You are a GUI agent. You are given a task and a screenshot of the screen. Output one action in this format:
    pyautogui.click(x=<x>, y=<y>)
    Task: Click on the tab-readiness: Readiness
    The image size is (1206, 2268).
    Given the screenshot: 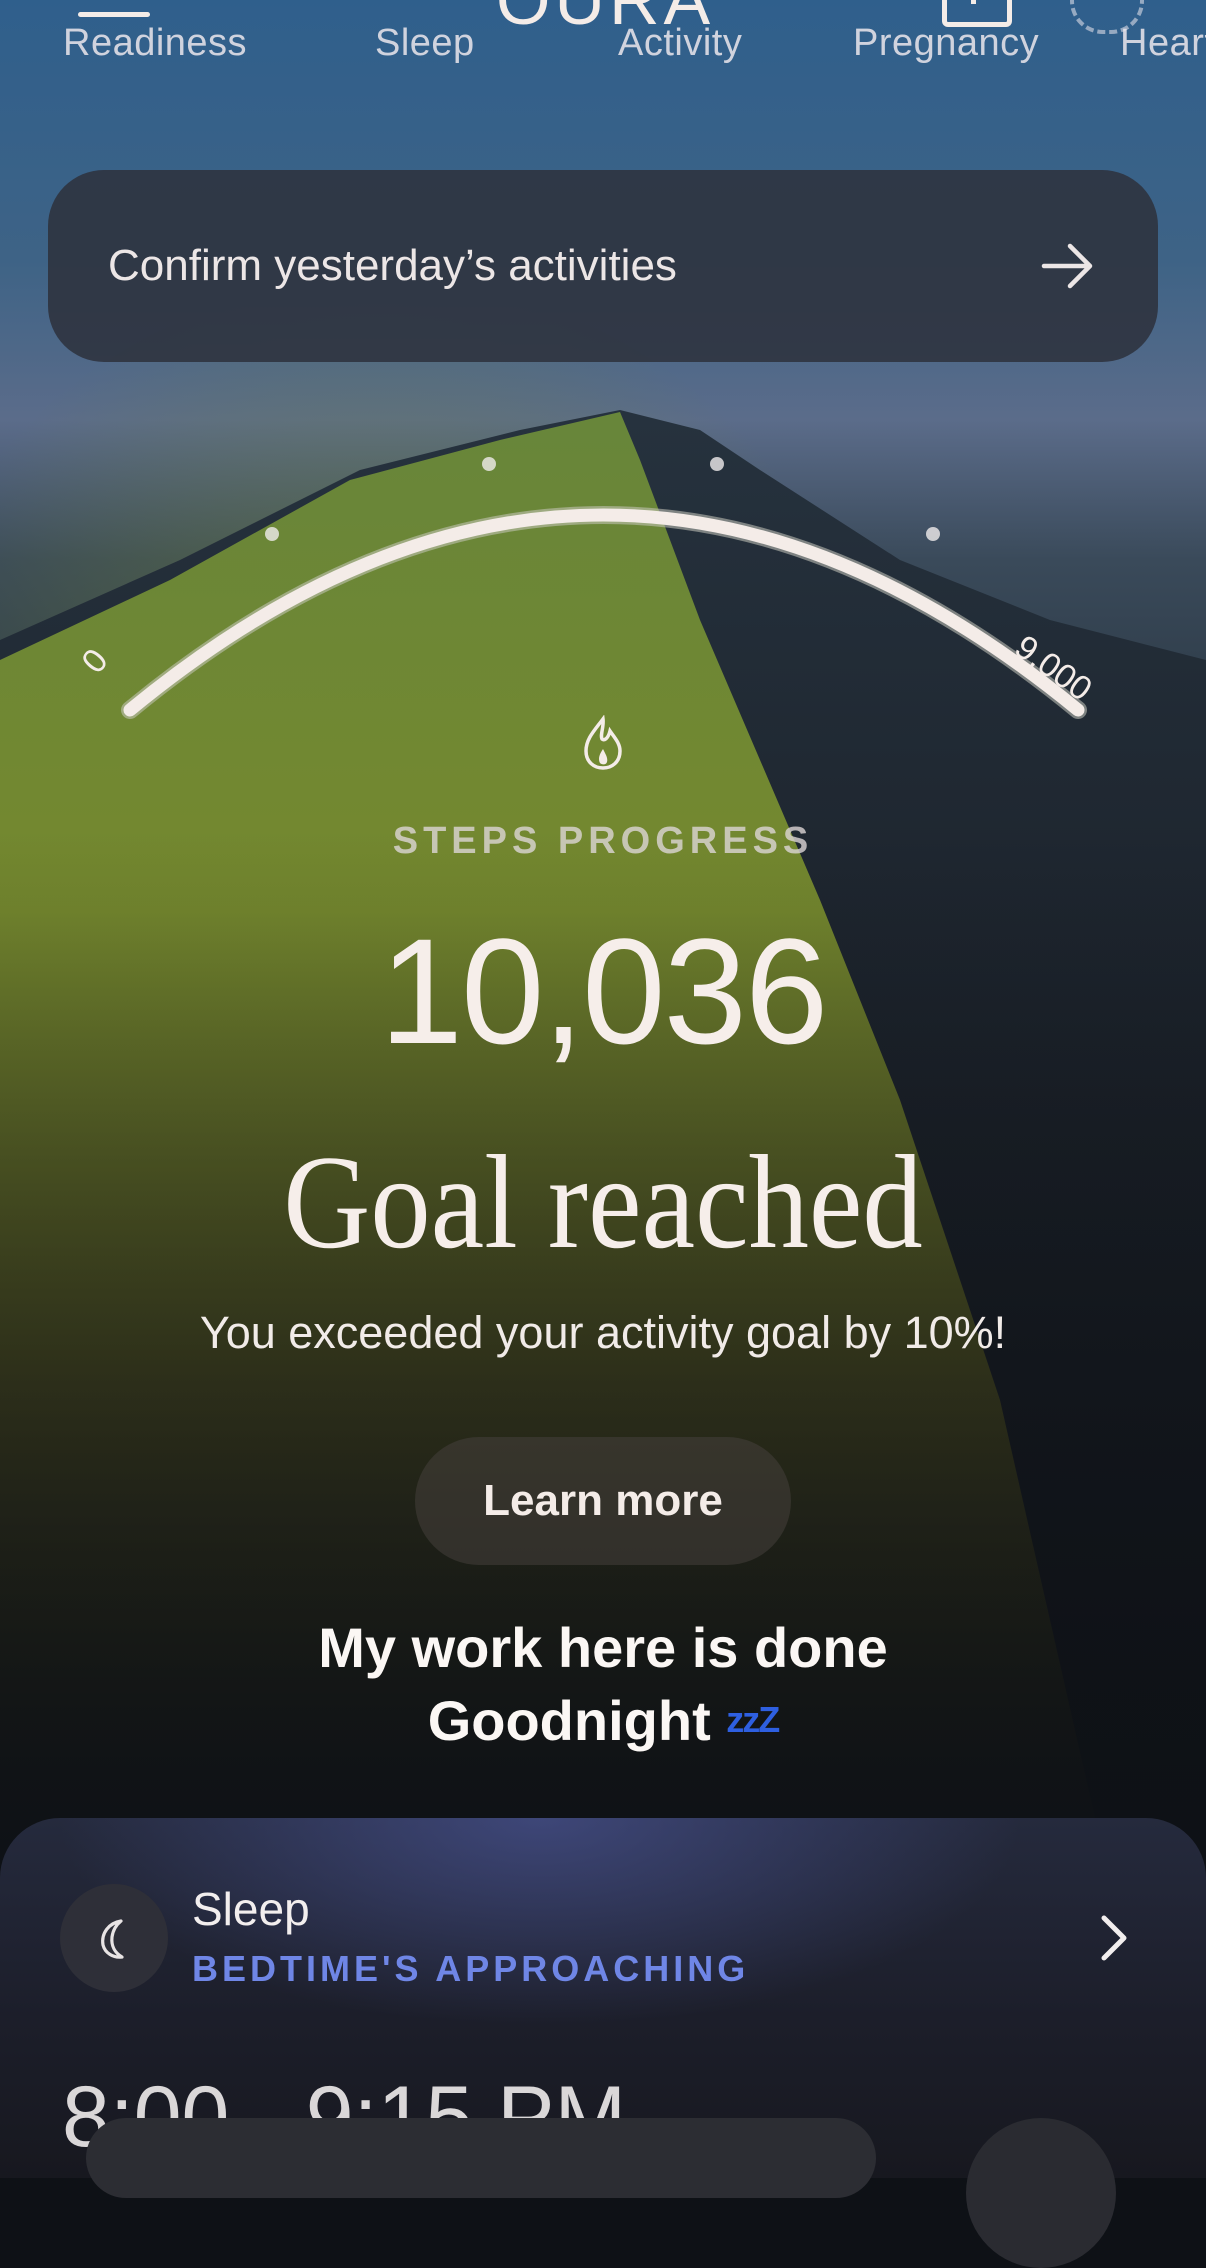 What is the action you would take?
    pyautogui.click(x=155, y=43)
    